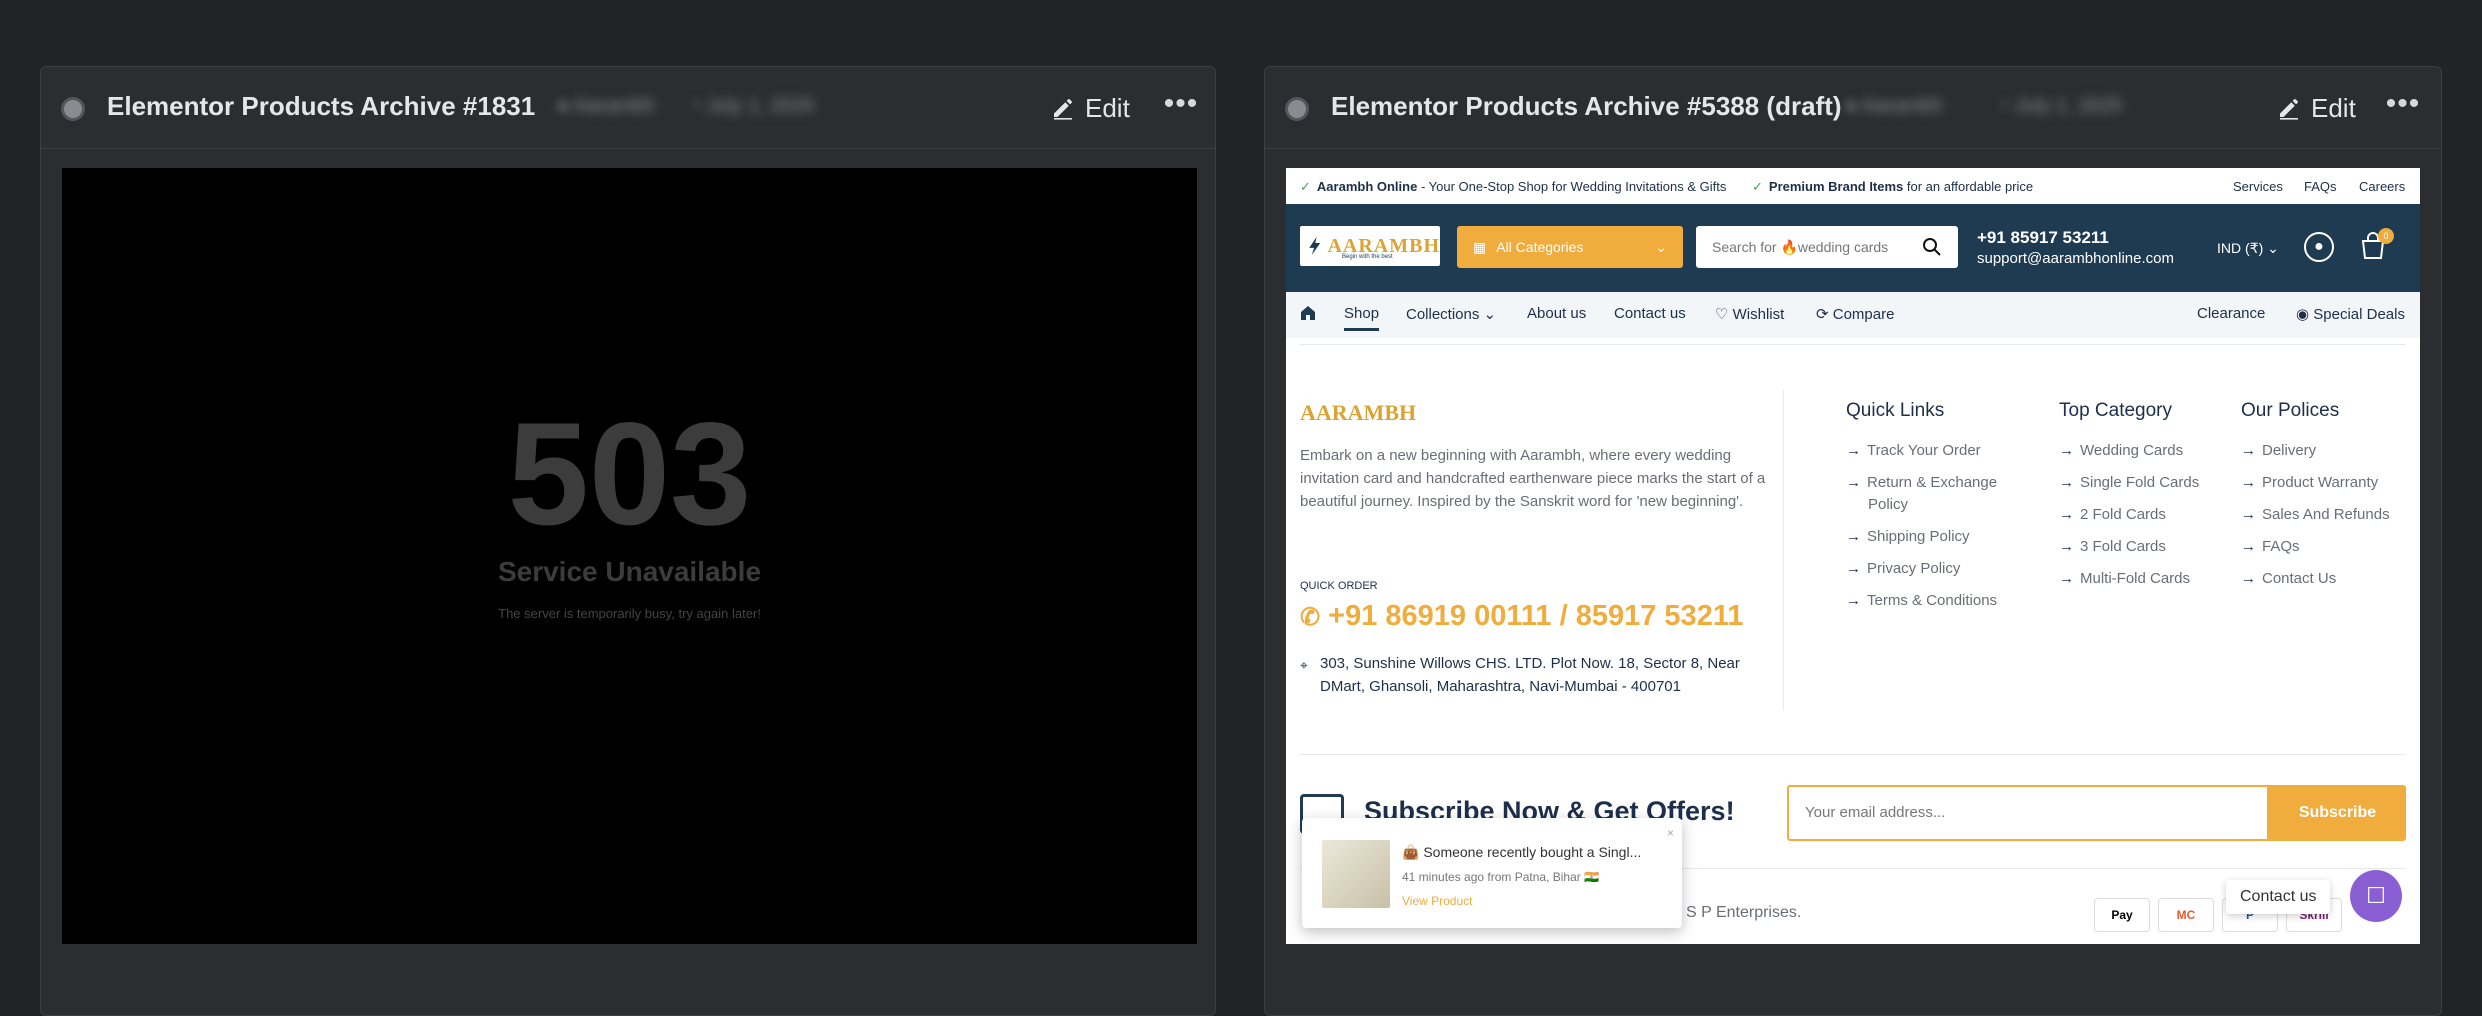 The height and width of the screenshot is (1016, 2482). I want to click on product-thumbnail, so click(1356, 874).